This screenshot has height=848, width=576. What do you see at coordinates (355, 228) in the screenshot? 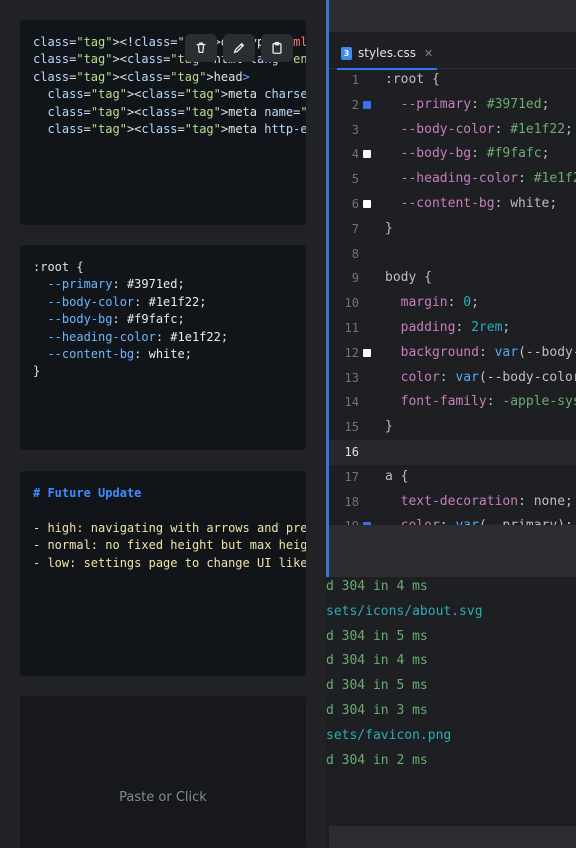
I see `line-number: 7` at bounding box center [355, 228].